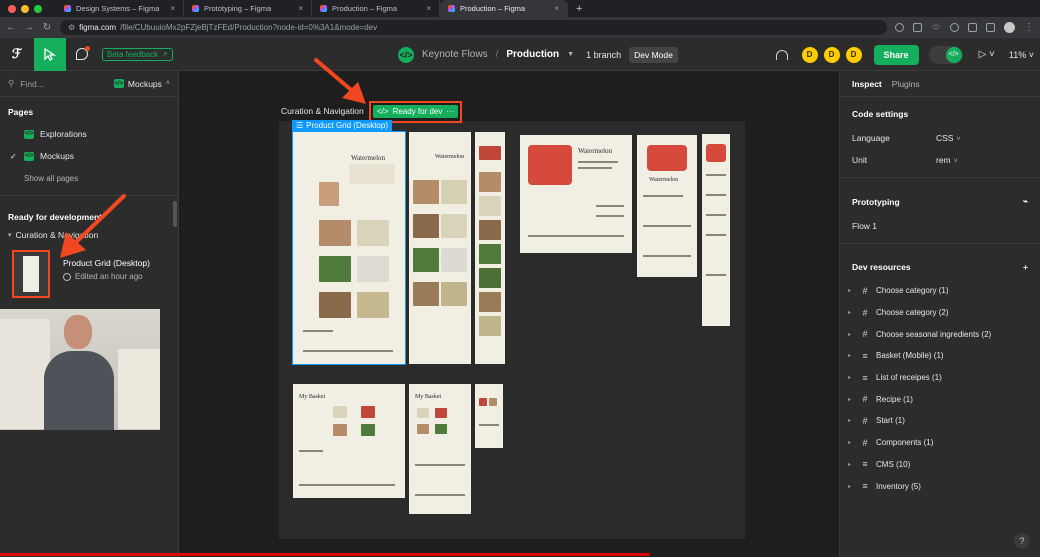 Image resolution: width=1040 pixels, height=557 pixels. Describe the element at coordinates (25, 8) in the screenshot. I see `minimize-window-button` at that location.